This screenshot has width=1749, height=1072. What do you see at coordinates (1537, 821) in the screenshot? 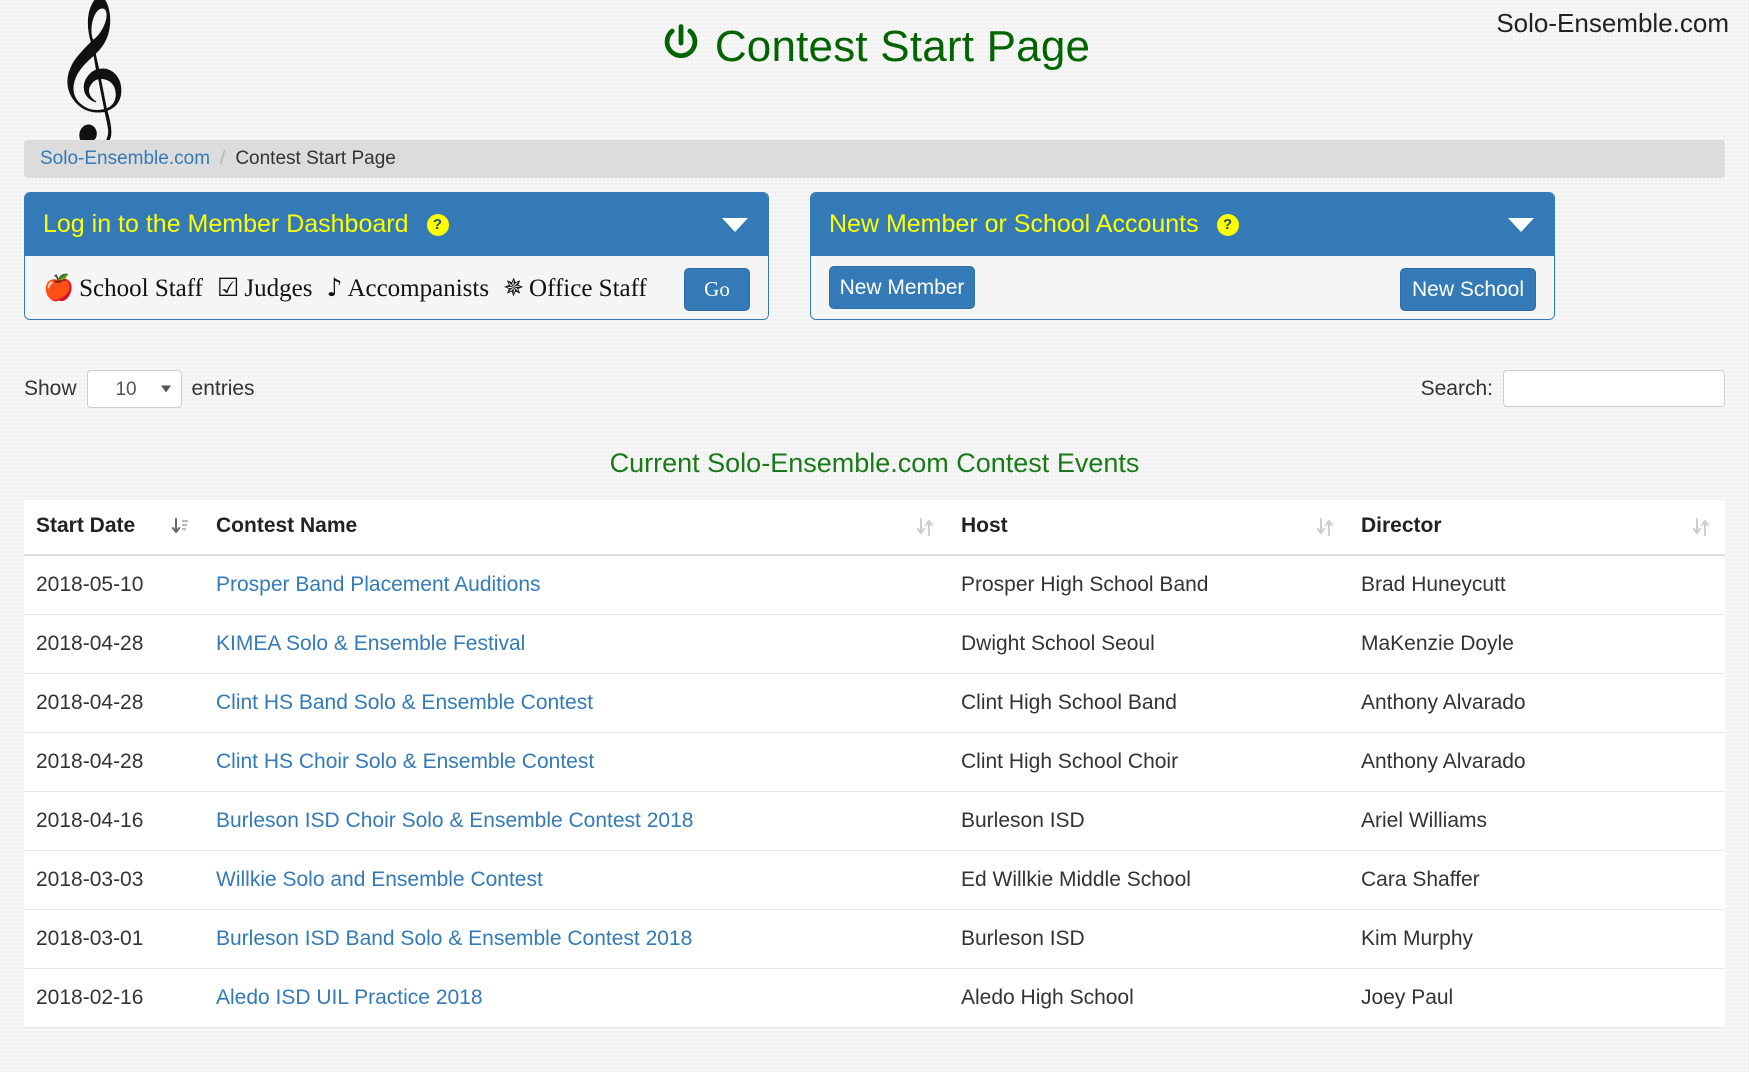
I see `cell-director: Ariel Williams` at bounding box center [1537, 821].